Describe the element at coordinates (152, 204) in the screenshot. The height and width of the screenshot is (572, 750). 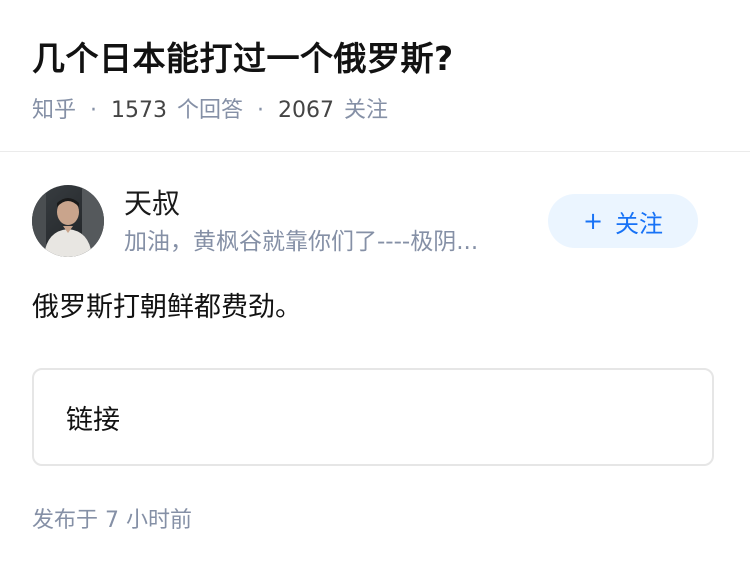
I see `author-name: 天叔` at that location.